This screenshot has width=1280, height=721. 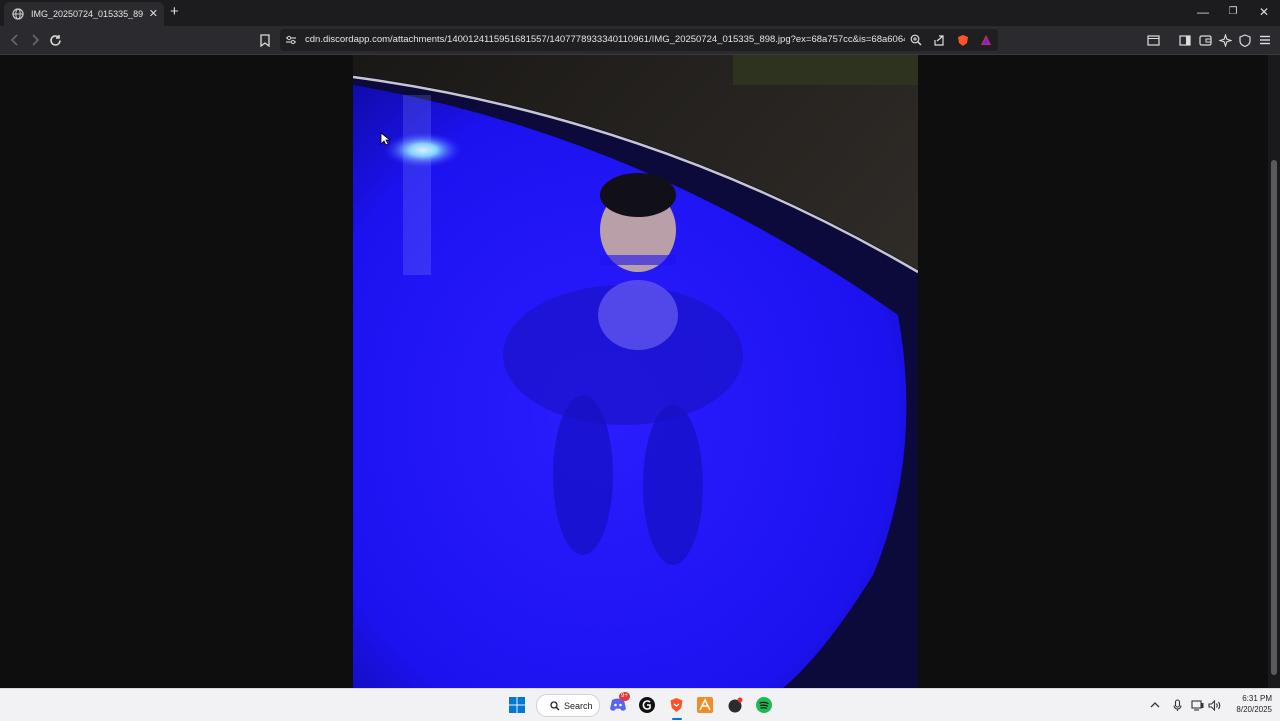 What do you see at coordinates (517, 705) in the screenshot?
I see `windows-start-icon` at bounding box center [517, 705].